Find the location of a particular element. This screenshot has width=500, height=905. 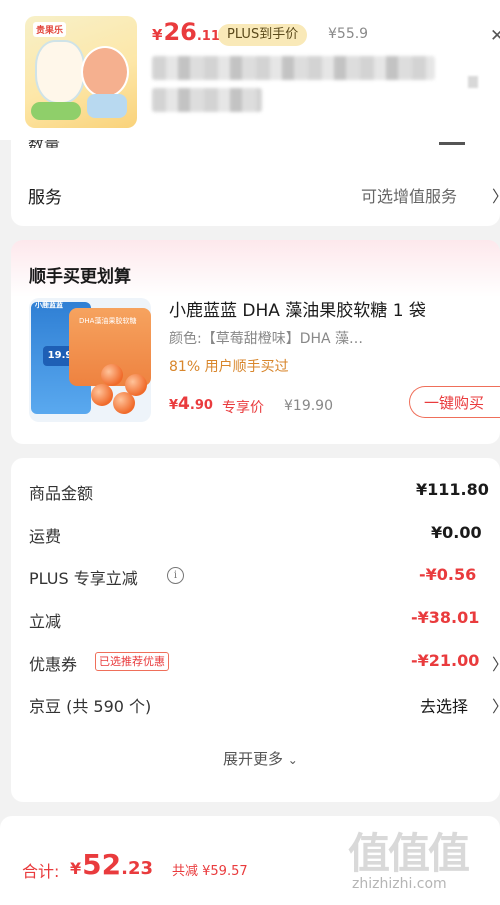

recommend-product-image: 小鹿蓝蓝 19.9 DHA藻油果胶软糖 is located at coordinates (90, 360).